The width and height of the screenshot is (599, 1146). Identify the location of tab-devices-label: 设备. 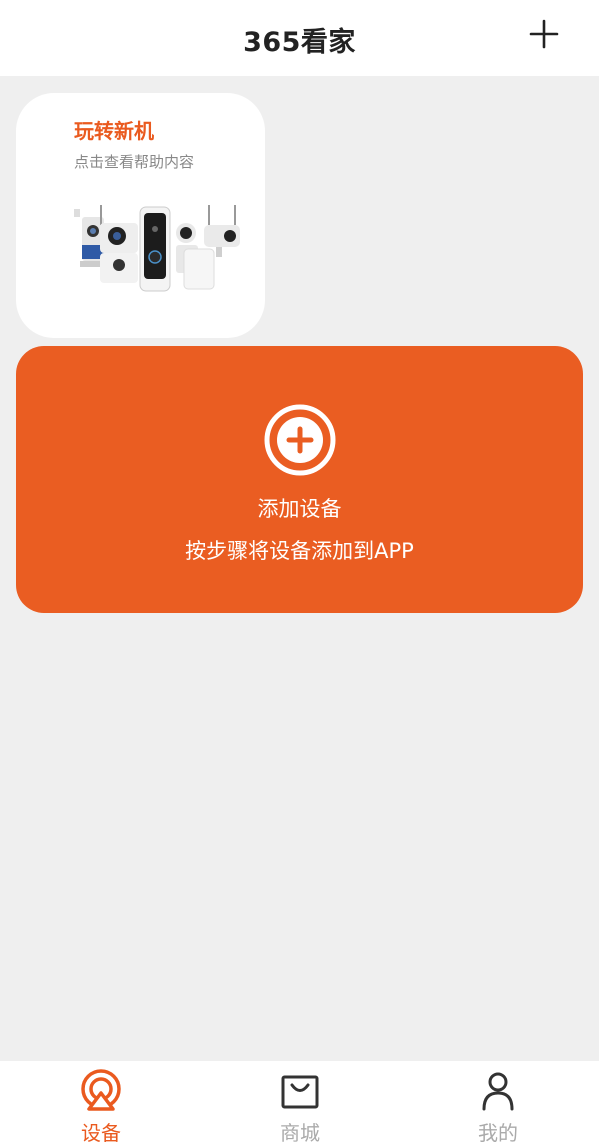
(101, 1133).